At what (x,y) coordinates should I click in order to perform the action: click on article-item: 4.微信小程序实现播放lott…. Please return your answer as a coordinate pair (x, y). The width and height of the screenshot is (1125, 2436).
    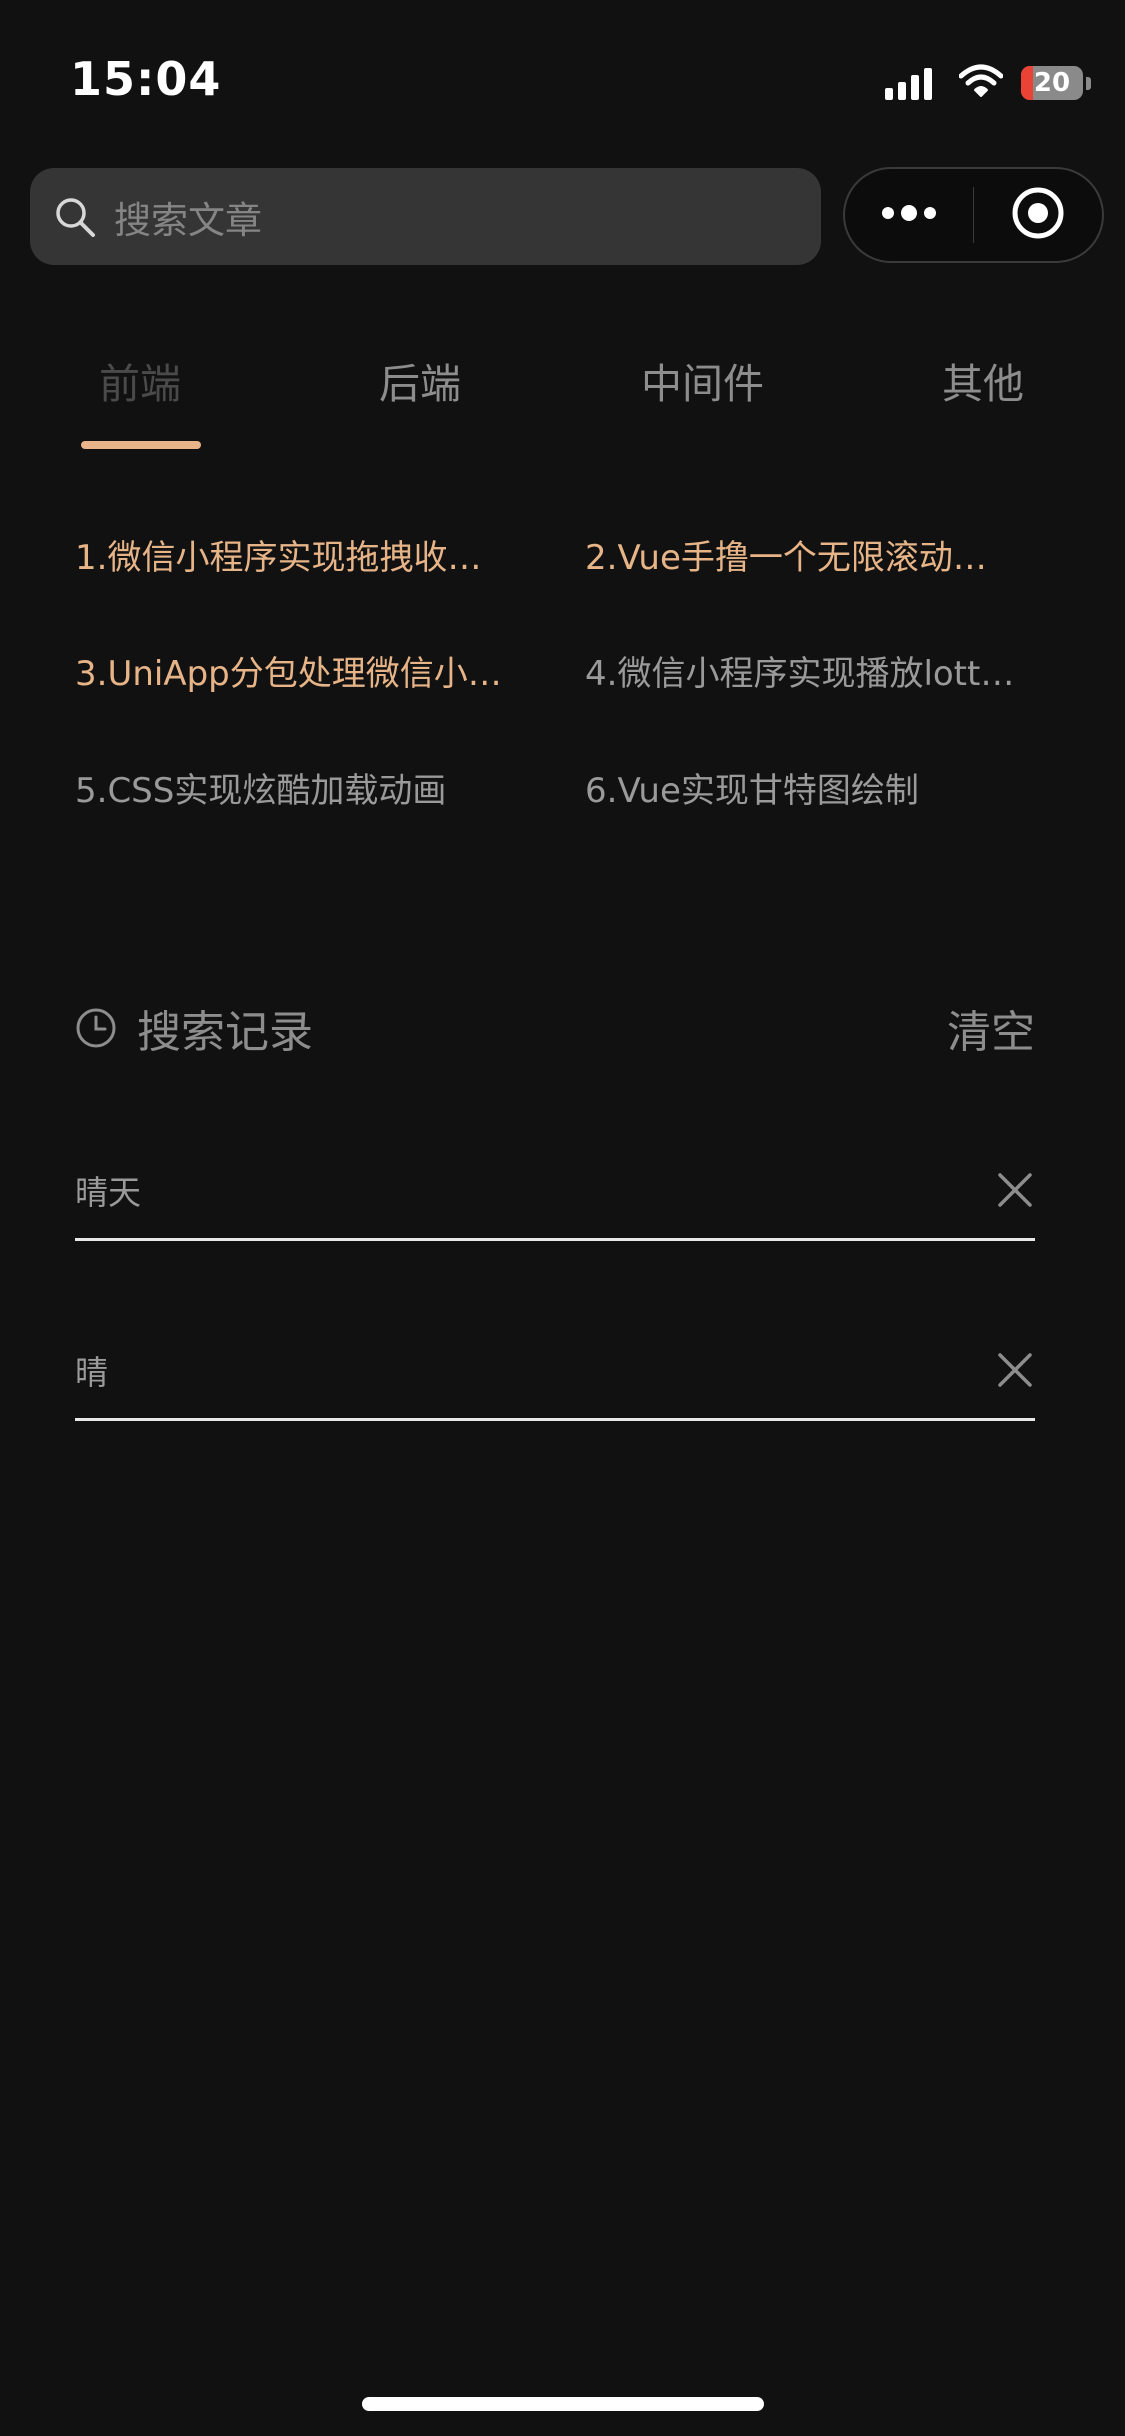
    Looking at the image, I should click on (805, 670).